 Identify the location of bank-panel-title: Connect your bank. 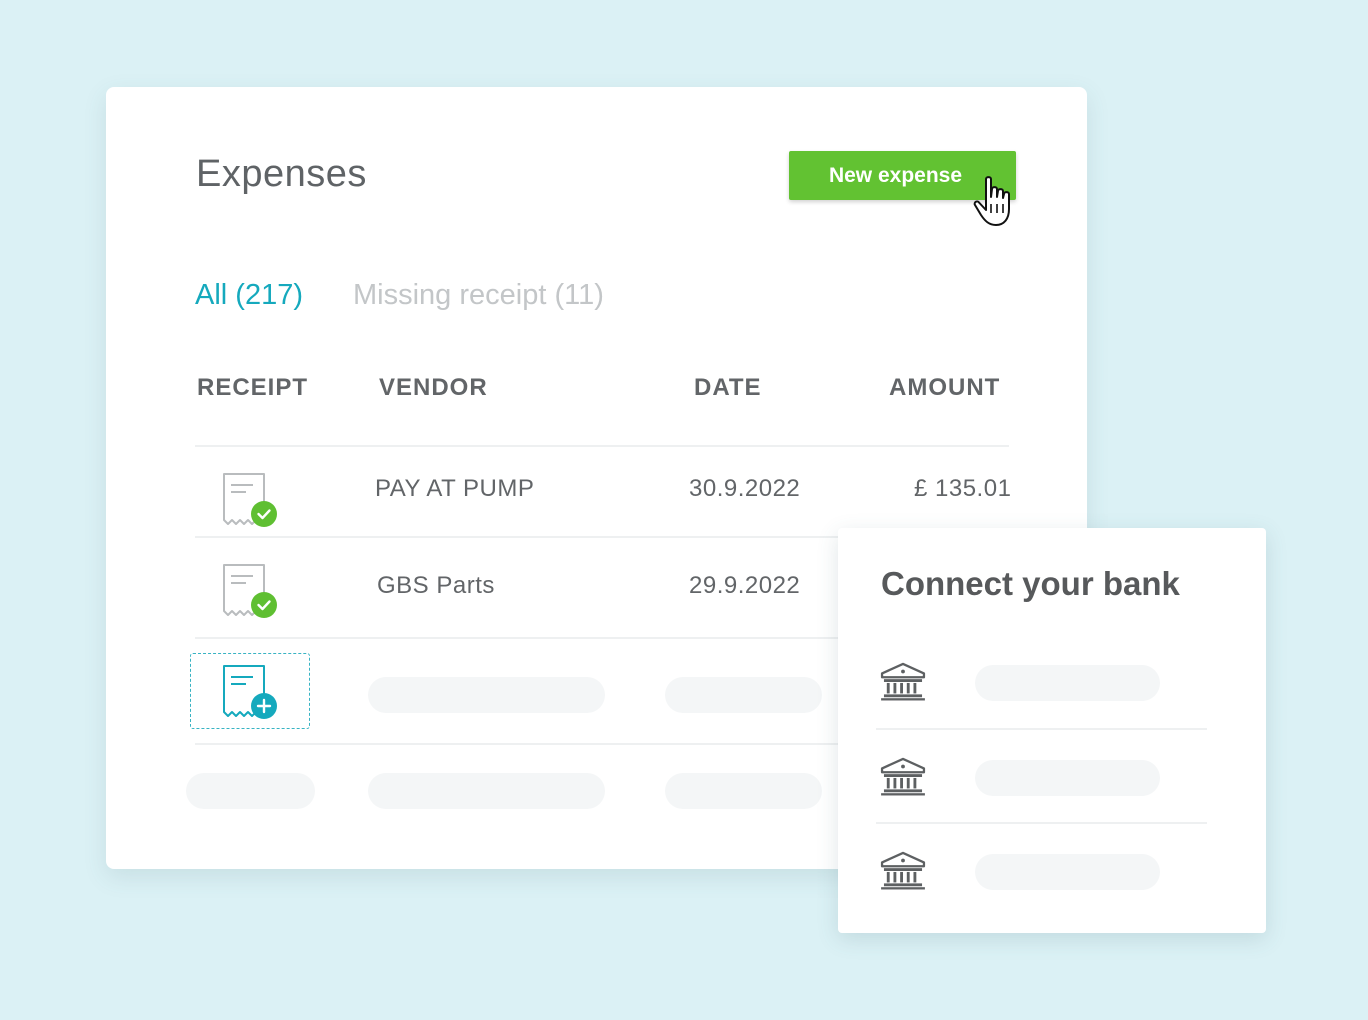
(1030, 583).